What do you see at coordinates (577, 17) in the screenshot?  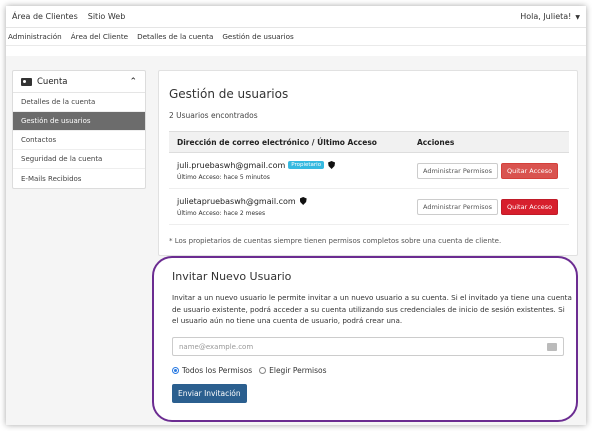 I see `caret-down-icon: ▼` at bounding box center [577, 17].